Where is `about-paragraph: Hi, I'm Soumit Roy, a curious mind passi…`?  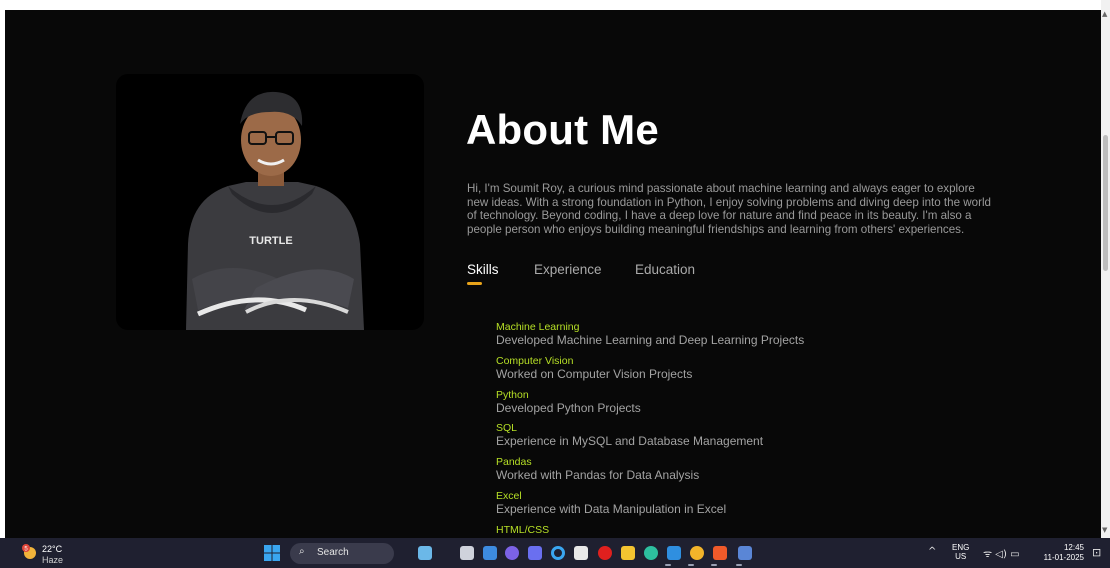
about-paragraph: Hi, I'm Soumit Roy, a curious mind passi… is located at coordinates (729, 209).